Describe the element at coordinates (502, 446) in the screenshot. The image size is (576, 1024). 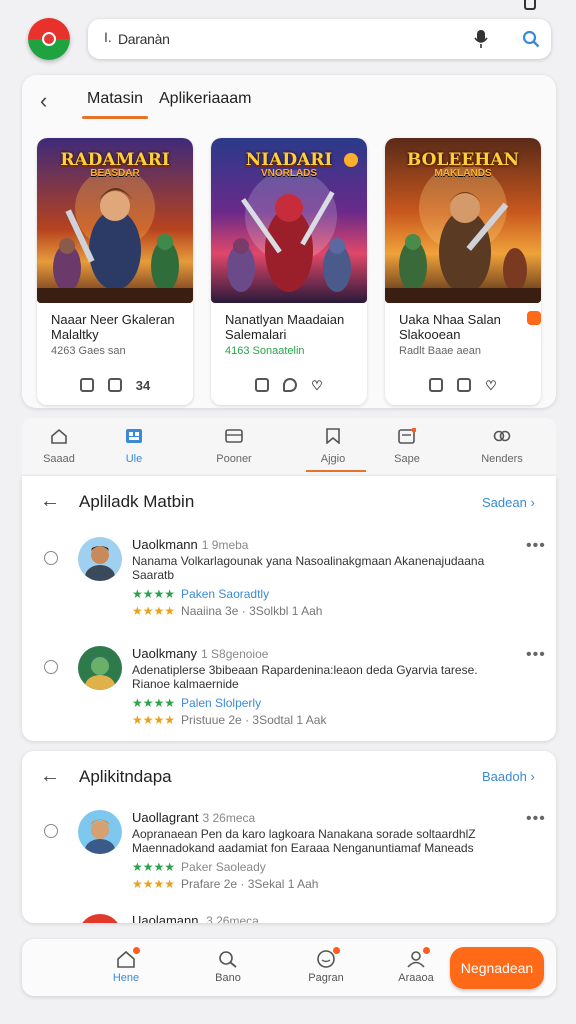
I see `category-nenders: Nenders` at that location.